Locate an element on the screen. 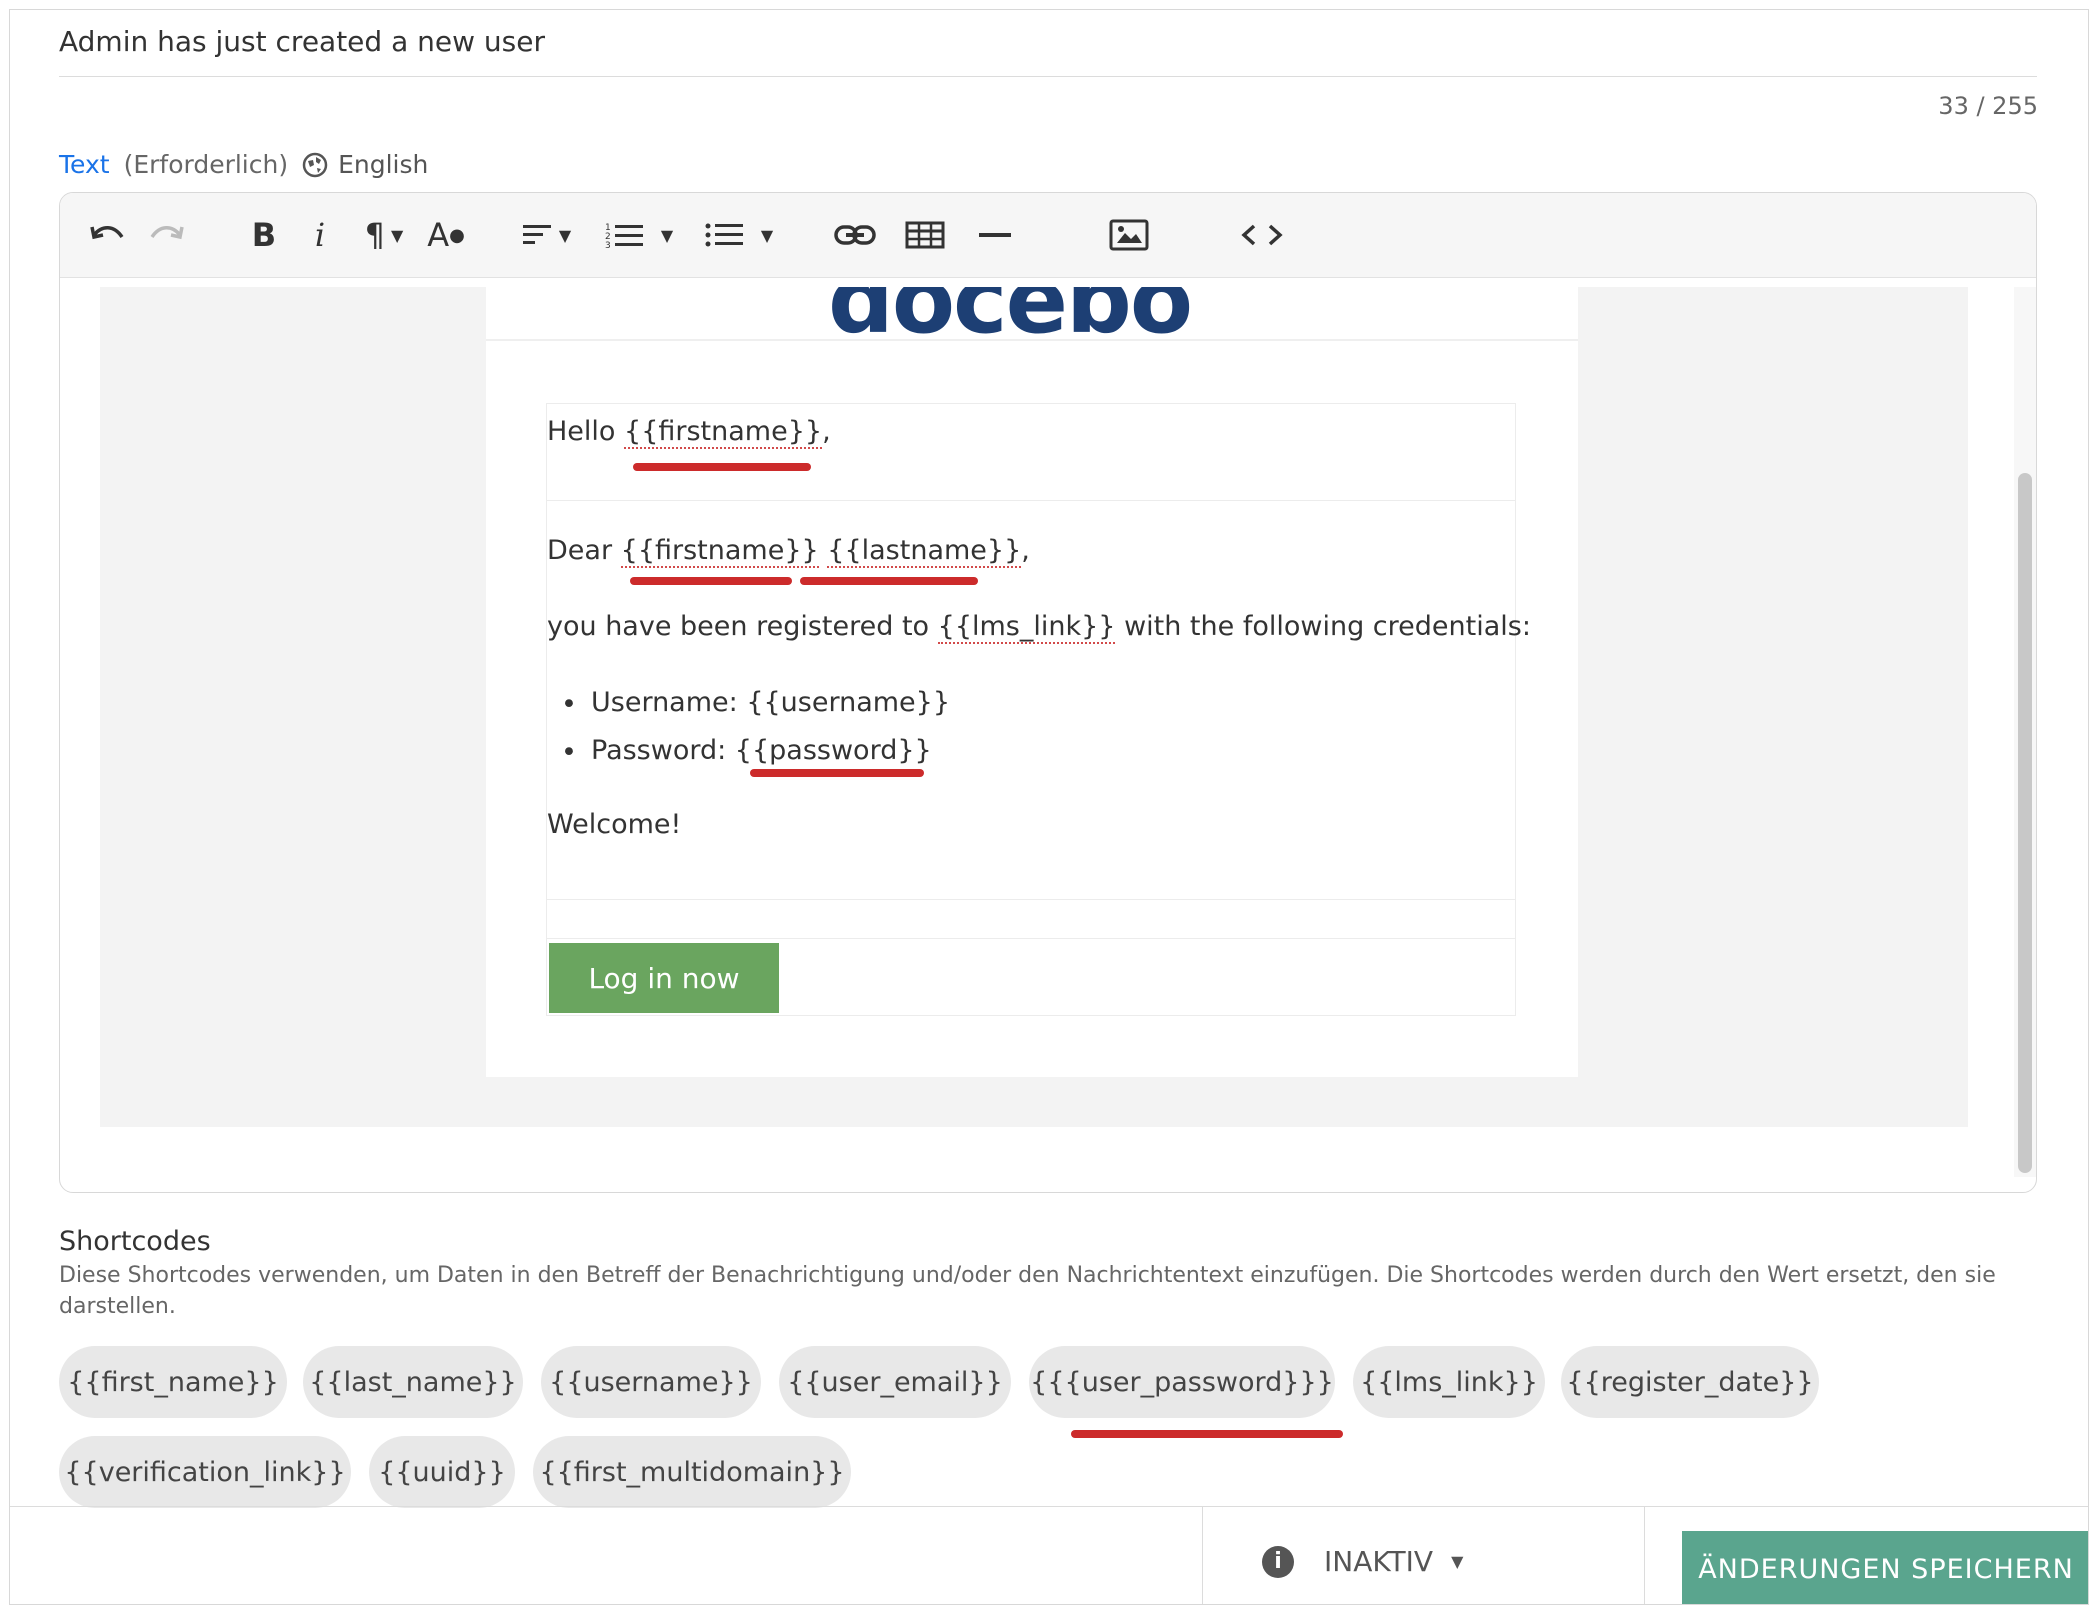 This screenshot has height=1614, width=2098. dear-line: Dear {{firstname}} {{lastname}}, is located at coordinates (788, 551).